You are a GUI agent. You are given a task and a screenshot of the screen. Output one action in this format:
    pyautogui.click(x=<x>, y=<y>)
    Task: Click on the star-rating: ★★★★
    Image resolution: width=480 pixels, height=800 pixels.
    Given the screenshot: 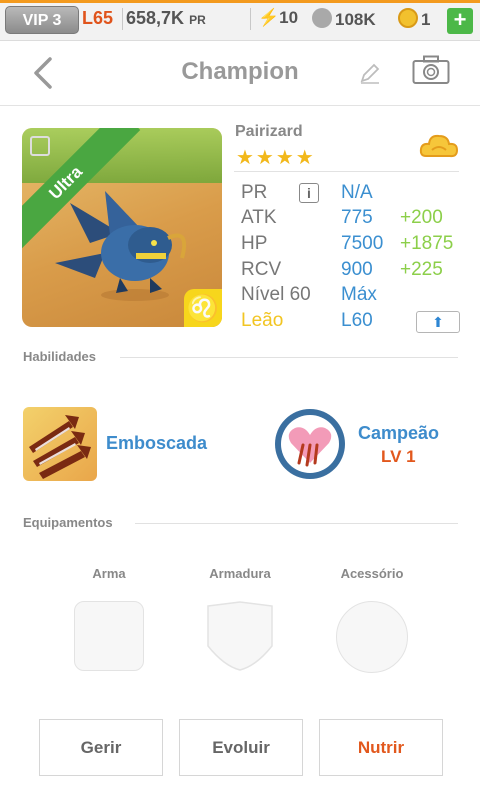 What is the action you would take?
    pyautogui.click(x=276, y=158)
    